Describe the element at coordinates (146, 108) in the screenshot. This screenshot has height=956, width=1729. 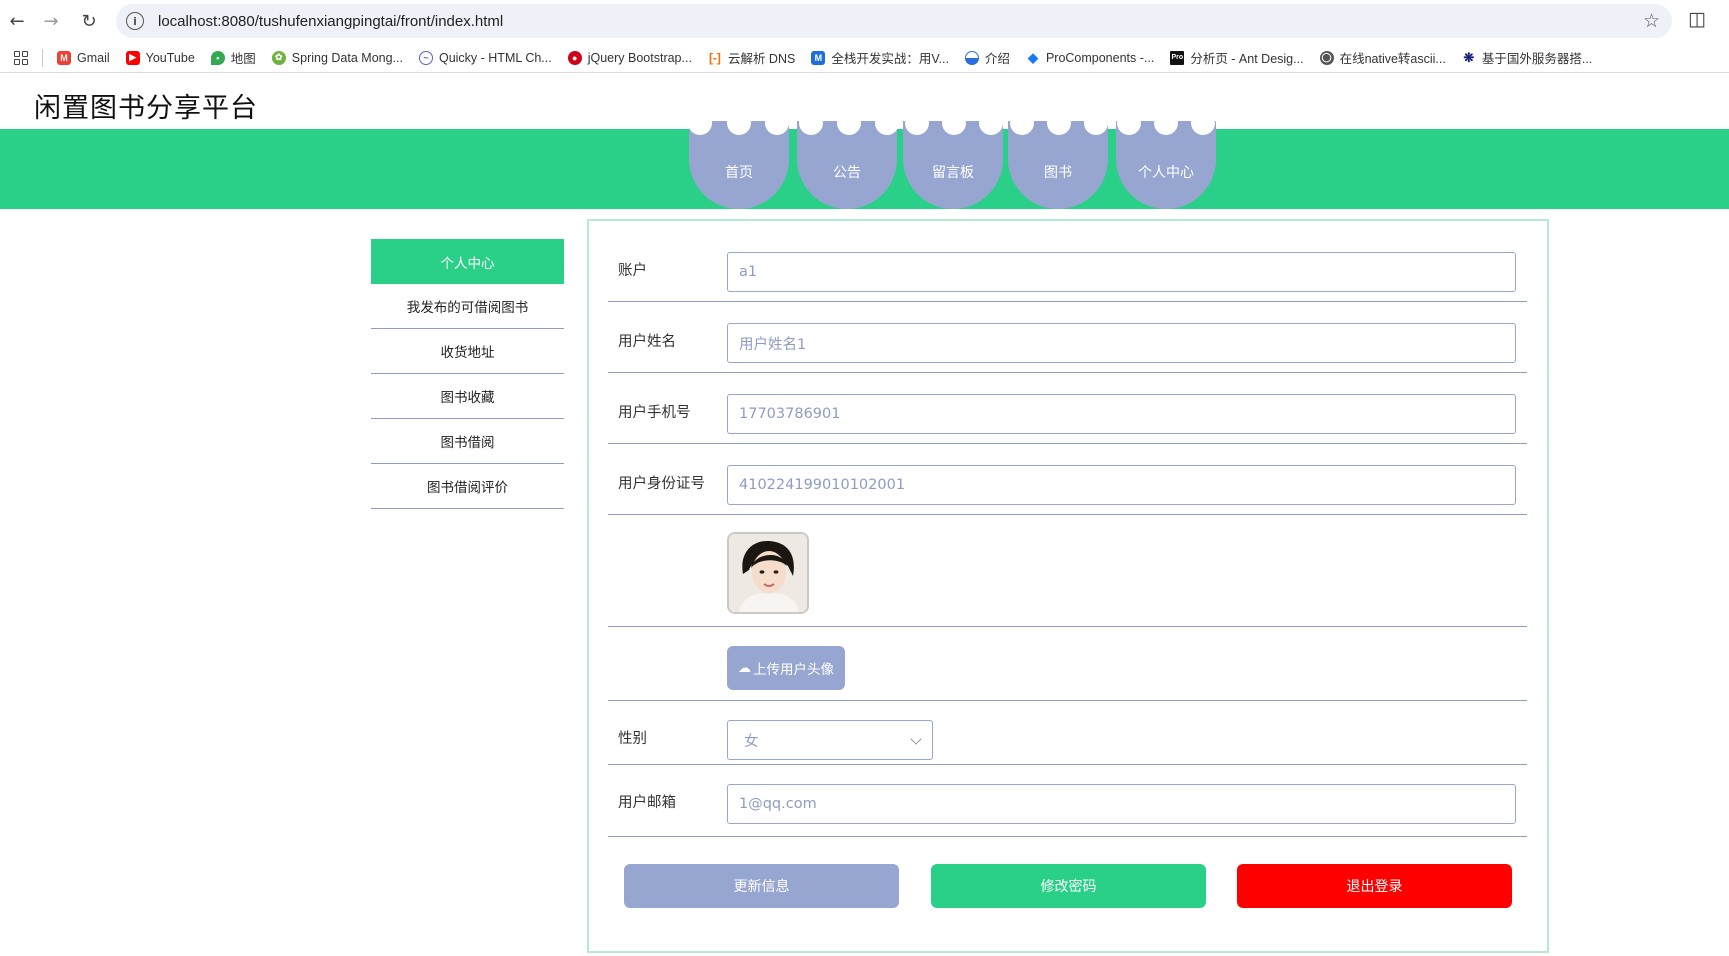
I see `site-title: 闲置图书分享平台` at that location.